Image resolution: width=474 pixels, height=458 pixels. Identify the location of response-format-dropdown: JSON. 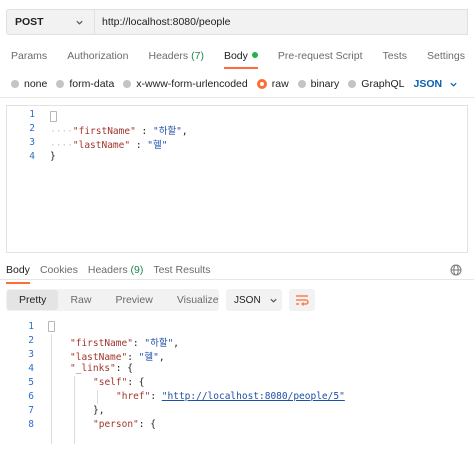
(254, 300).